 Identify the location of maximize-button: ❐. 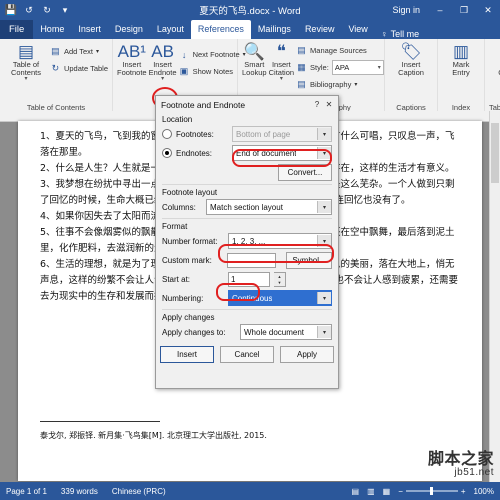
(464, 10).